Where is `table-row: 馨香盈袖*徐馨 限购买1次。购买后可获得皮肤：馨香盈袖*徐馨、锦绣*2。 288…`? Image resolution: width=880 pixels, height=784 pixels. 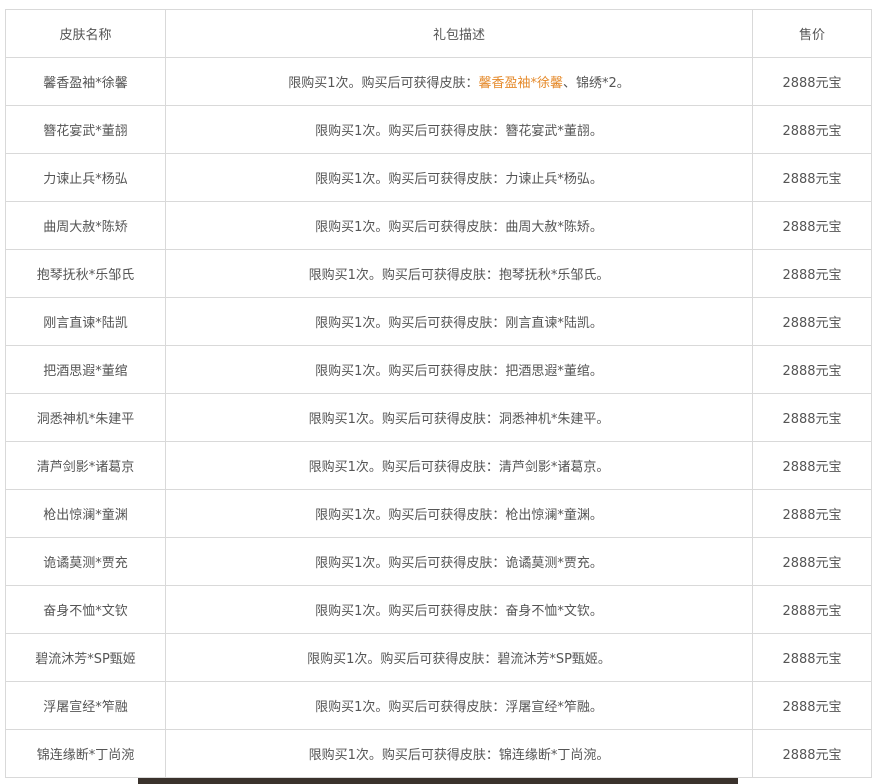
table-row: 馨香盈袖*徐馨 限购买1次。购买后可获得皮肤：馨香盈袖*徐馨、锦绣*2。 288… is located at coordinates (438, 81).